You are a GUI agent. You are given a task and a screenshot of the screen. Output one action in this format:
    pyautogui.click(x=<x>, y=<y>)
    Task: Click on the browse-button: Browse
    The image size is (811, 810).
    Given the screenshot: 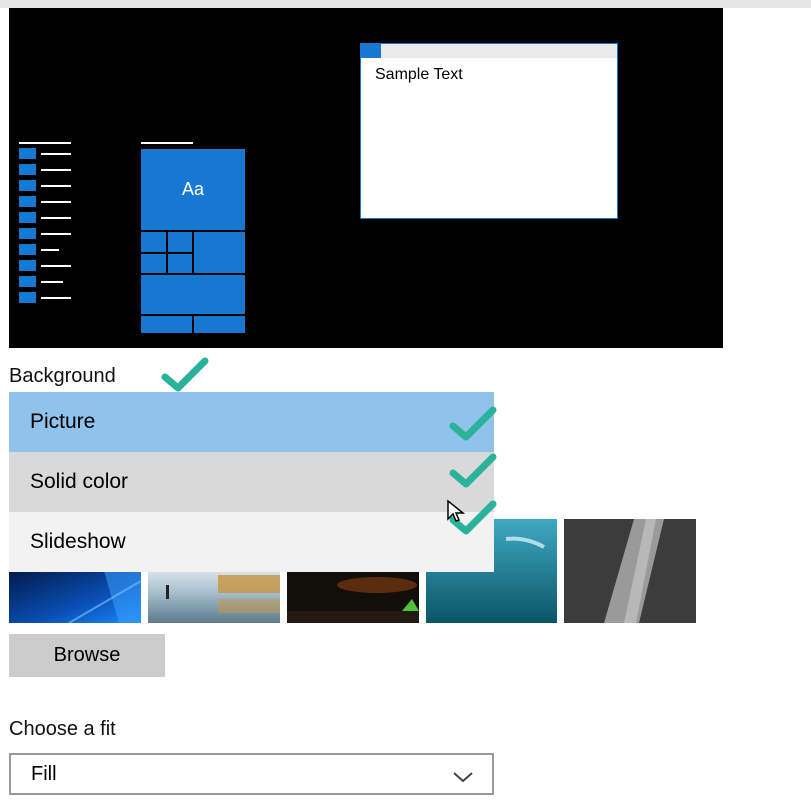 What is the action you would take?
    pyautogui.click(x=87, y=655)
    